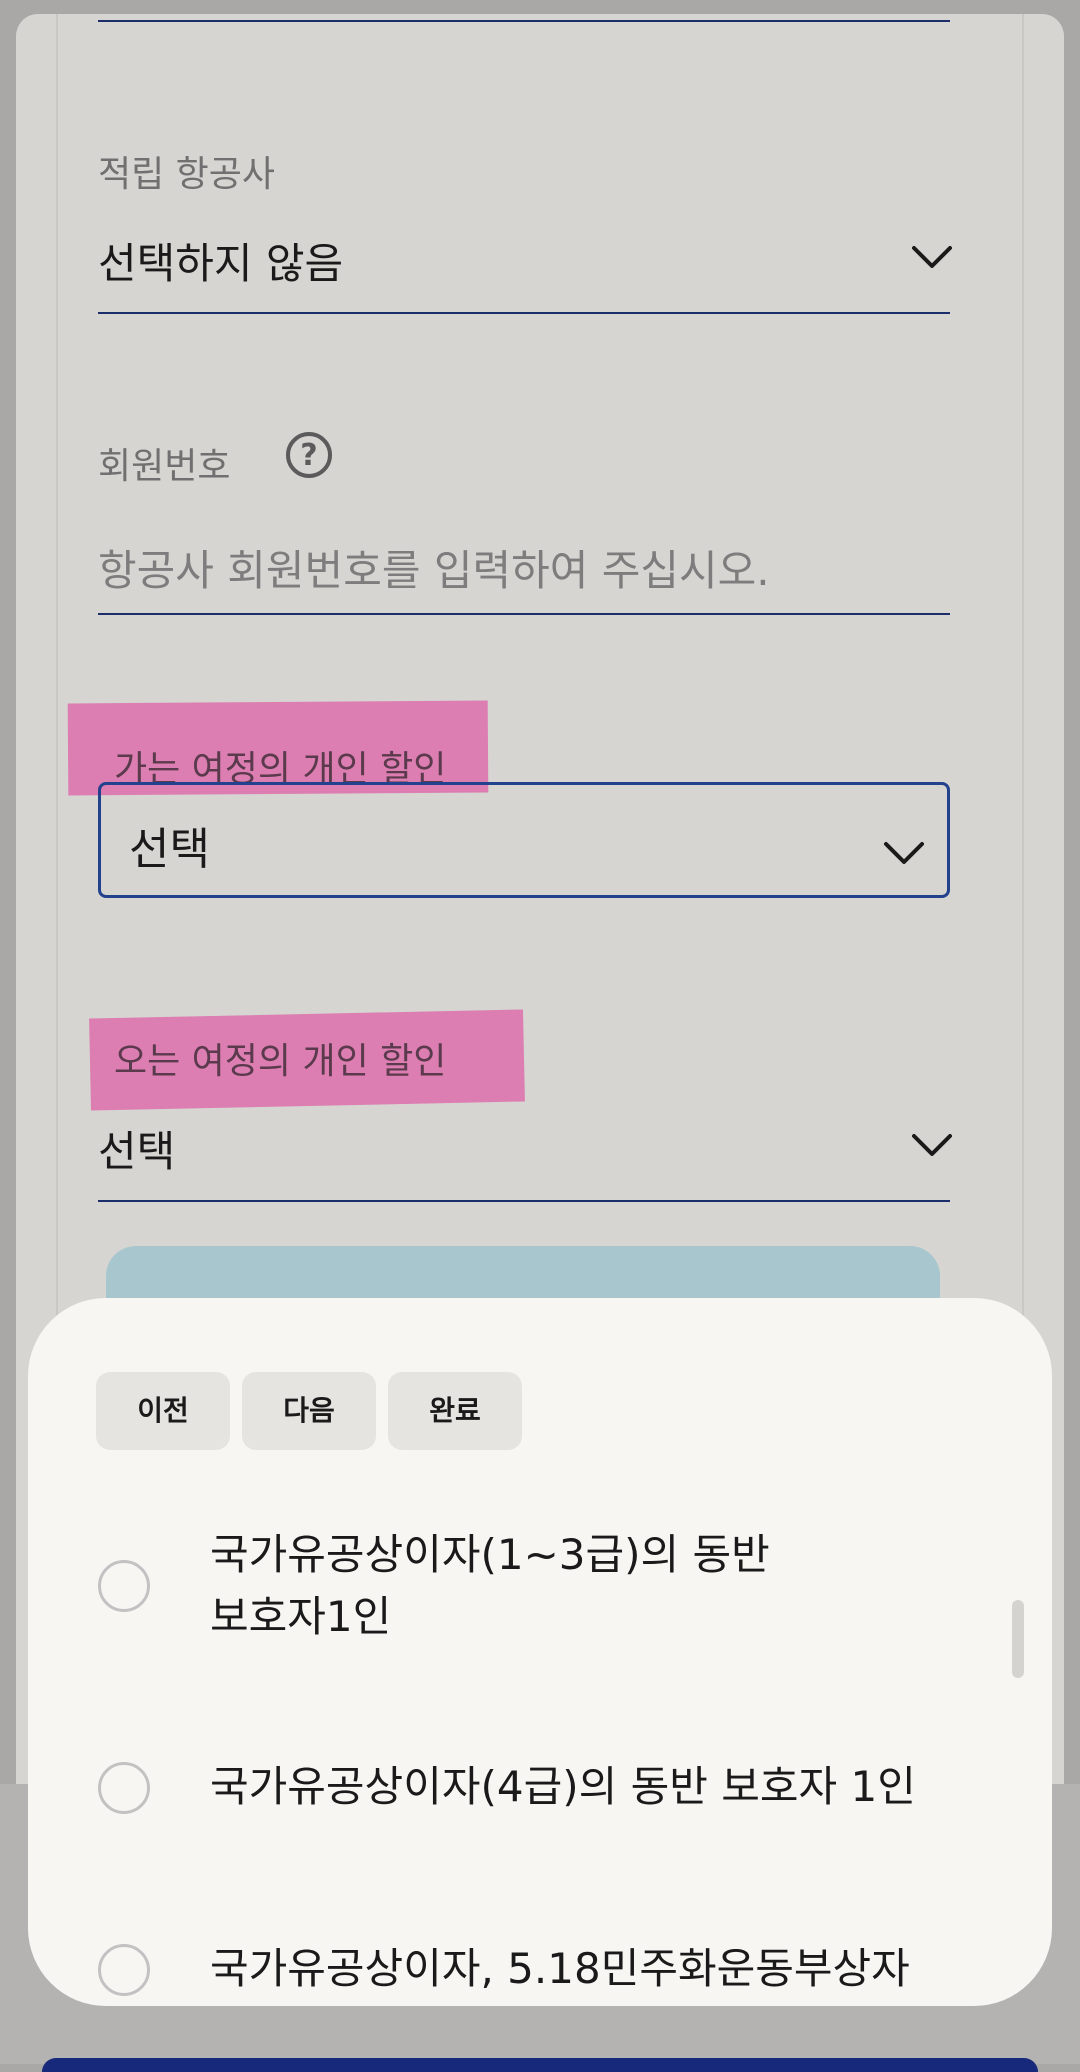  I want to click on done-button: 완료, so click(455, 1411).